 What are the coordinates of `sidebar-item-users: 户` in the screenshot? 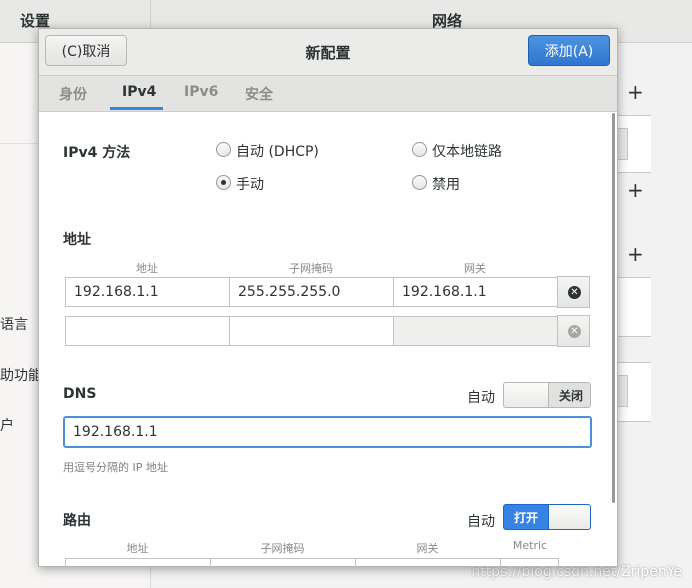 It's located at (7, 425).